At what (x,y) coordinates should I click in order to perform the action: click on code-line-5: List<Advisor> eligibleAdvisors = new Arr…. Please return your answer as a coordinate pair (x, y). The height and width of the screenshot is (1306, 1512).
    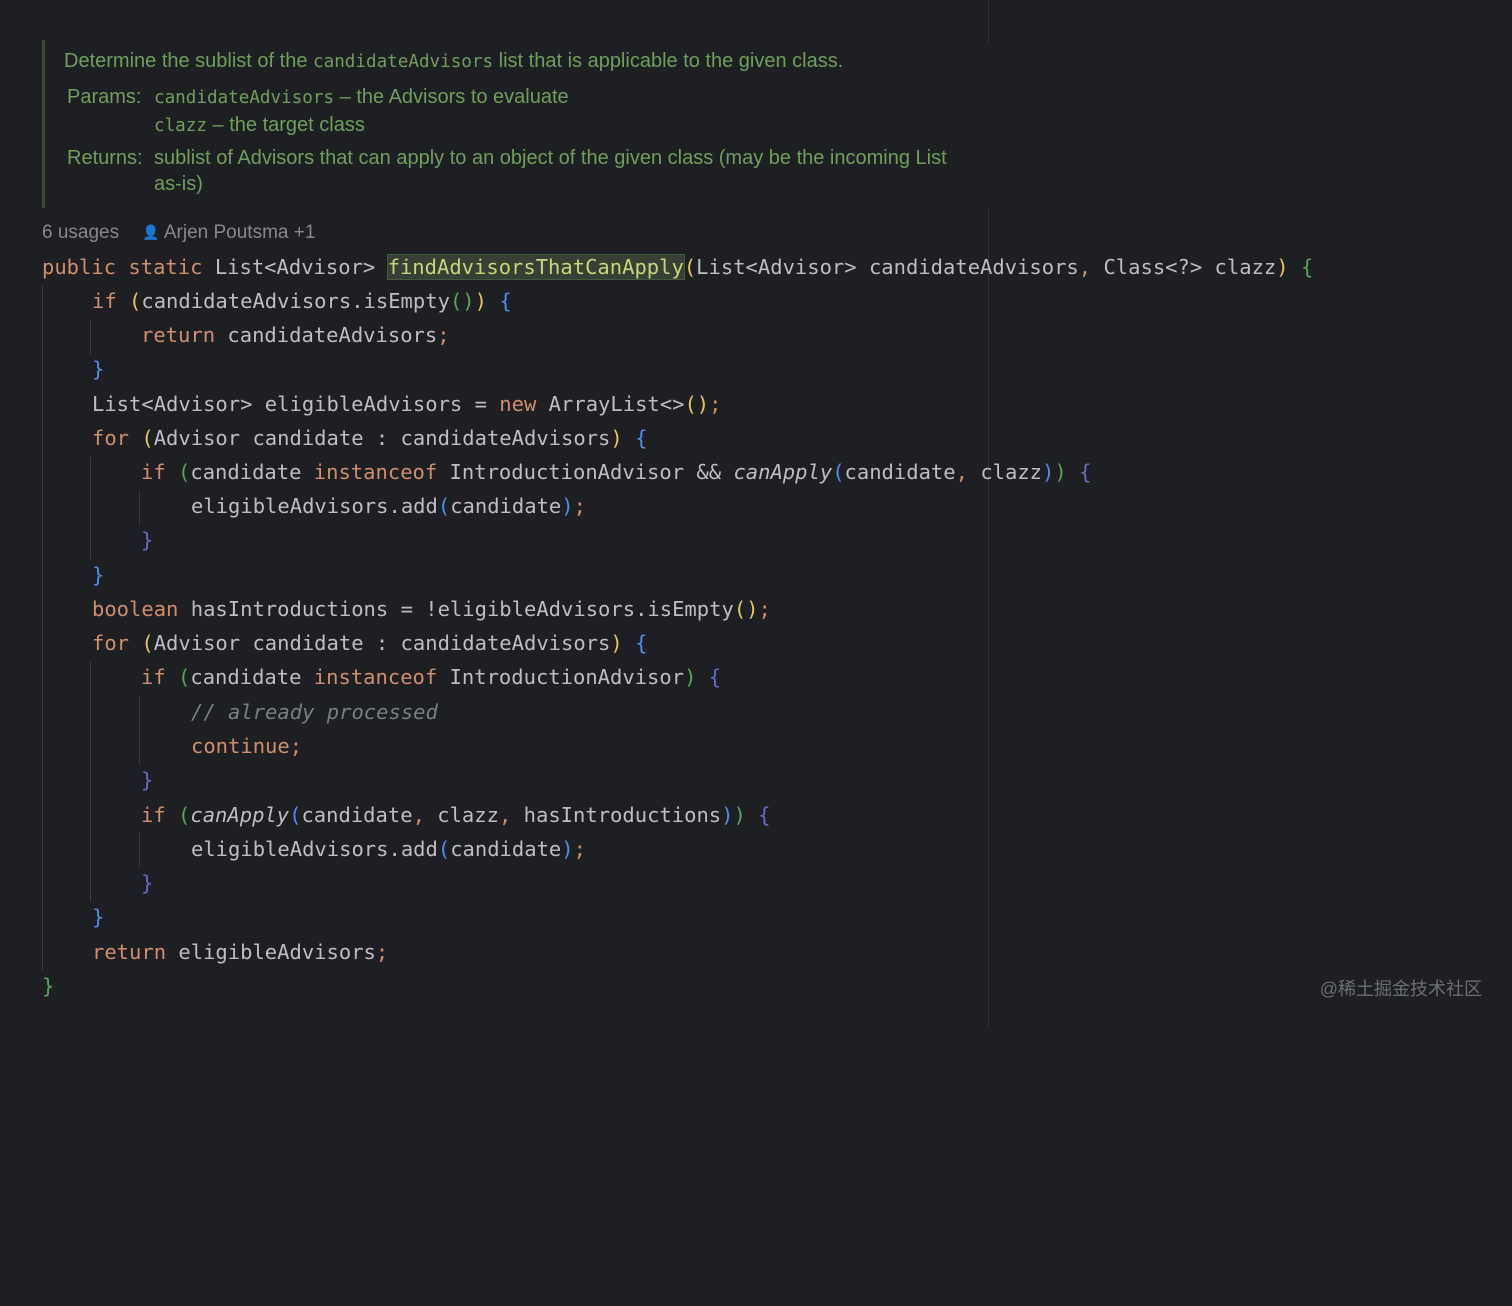
    Looking at the image, I should click on (407, 404).